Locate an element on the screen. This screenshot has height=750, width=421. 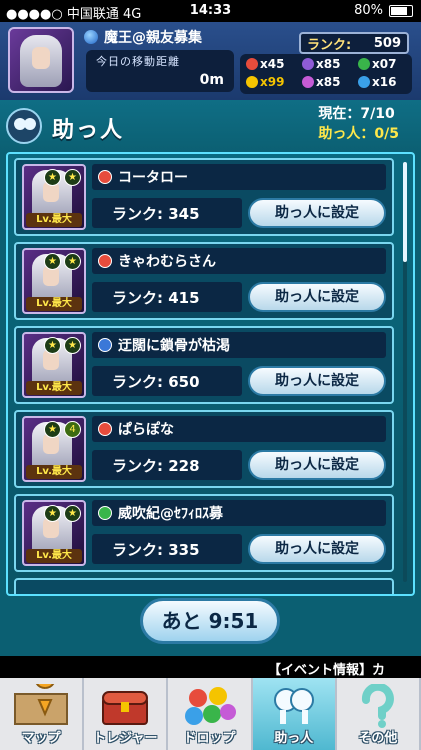
helper-rank: ランク: 650 is located at coordinates (167, 381).